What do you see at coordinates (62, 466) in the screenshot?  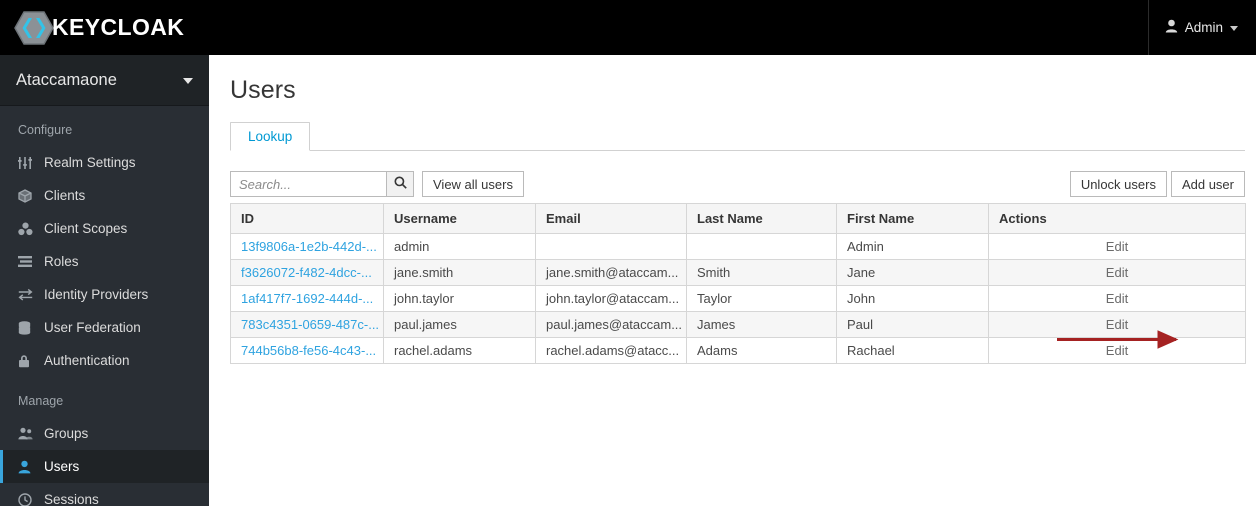 I see `sidebar-item-label: Users` at bounding box center [62, 466].